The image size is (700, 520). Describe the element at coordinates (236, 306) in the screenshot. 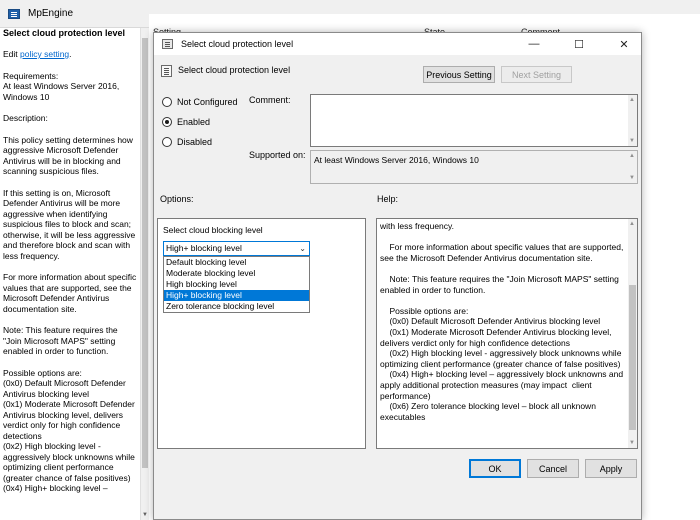

I see `dropdown-option: Zero tolerance blocking level` at that location.